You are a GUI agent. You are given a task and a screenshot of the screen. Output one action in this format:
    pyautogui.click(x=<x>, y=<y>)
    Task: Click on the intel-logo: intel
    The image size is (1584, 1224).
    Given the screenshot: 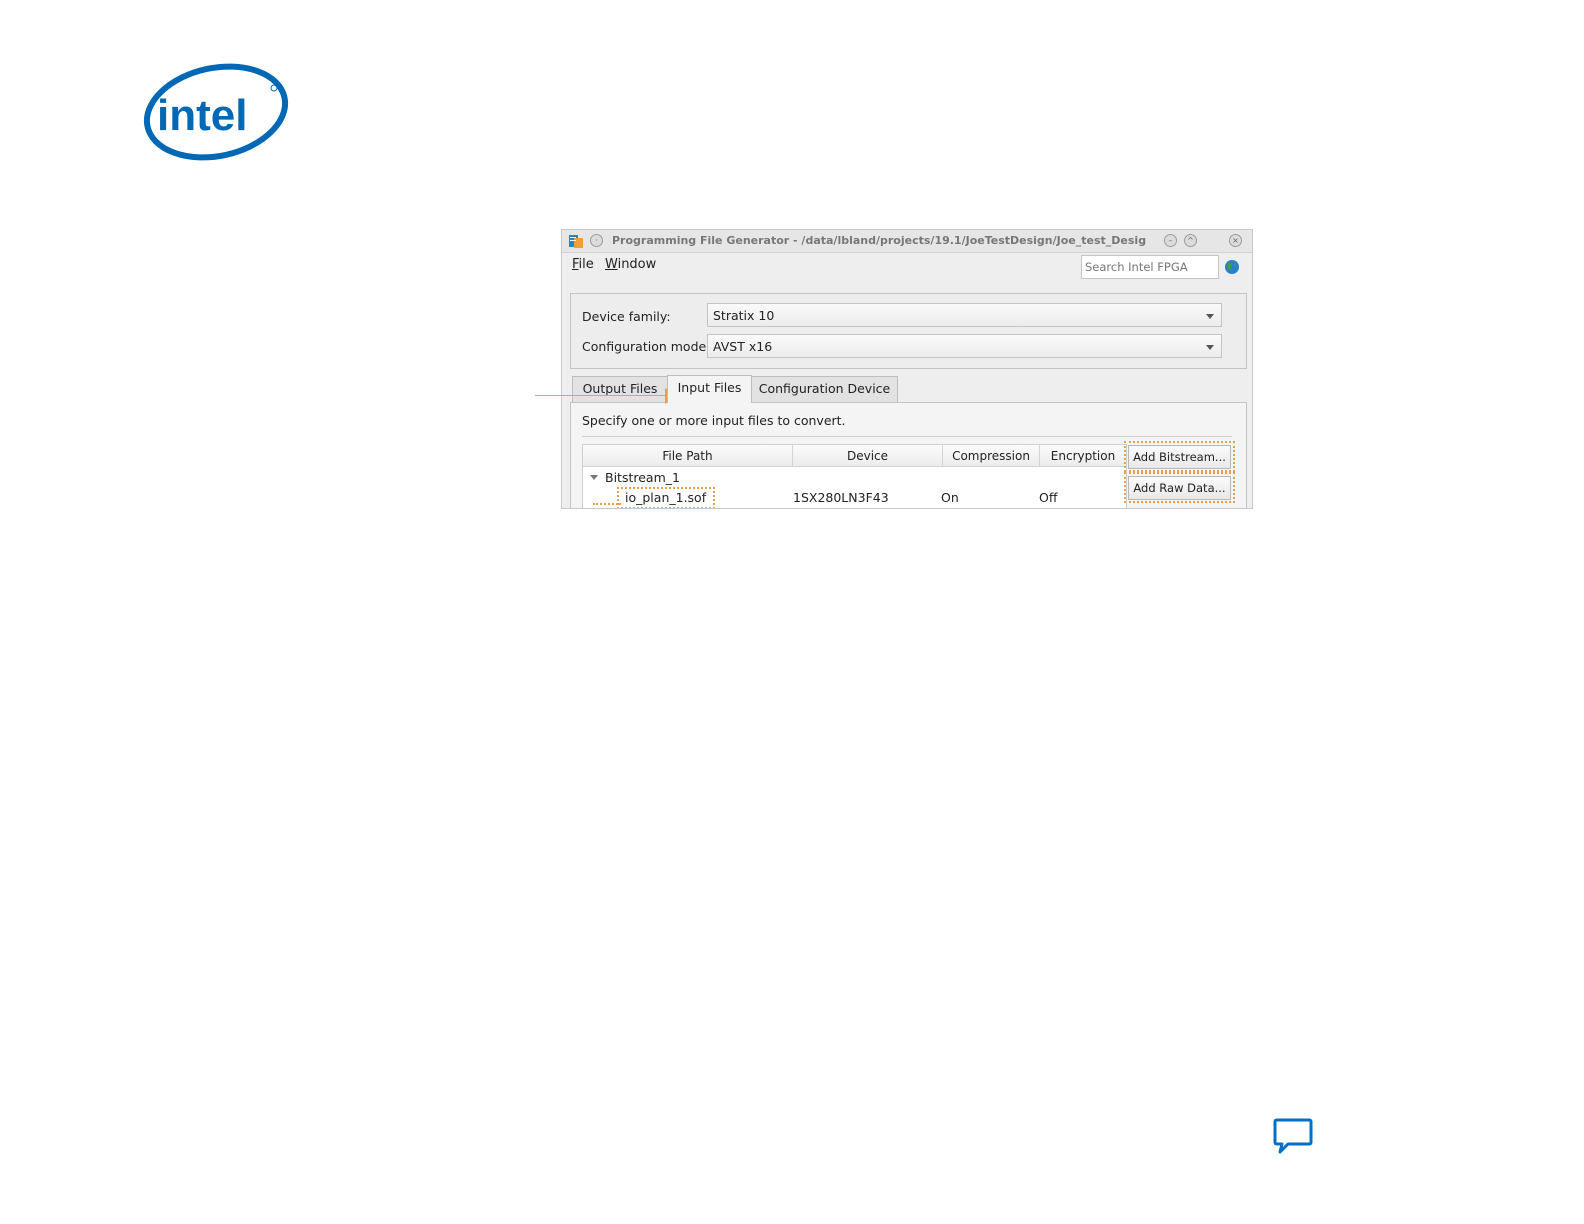 What is the action you would take?
    pyautogui.click(x=216, y=112)
    